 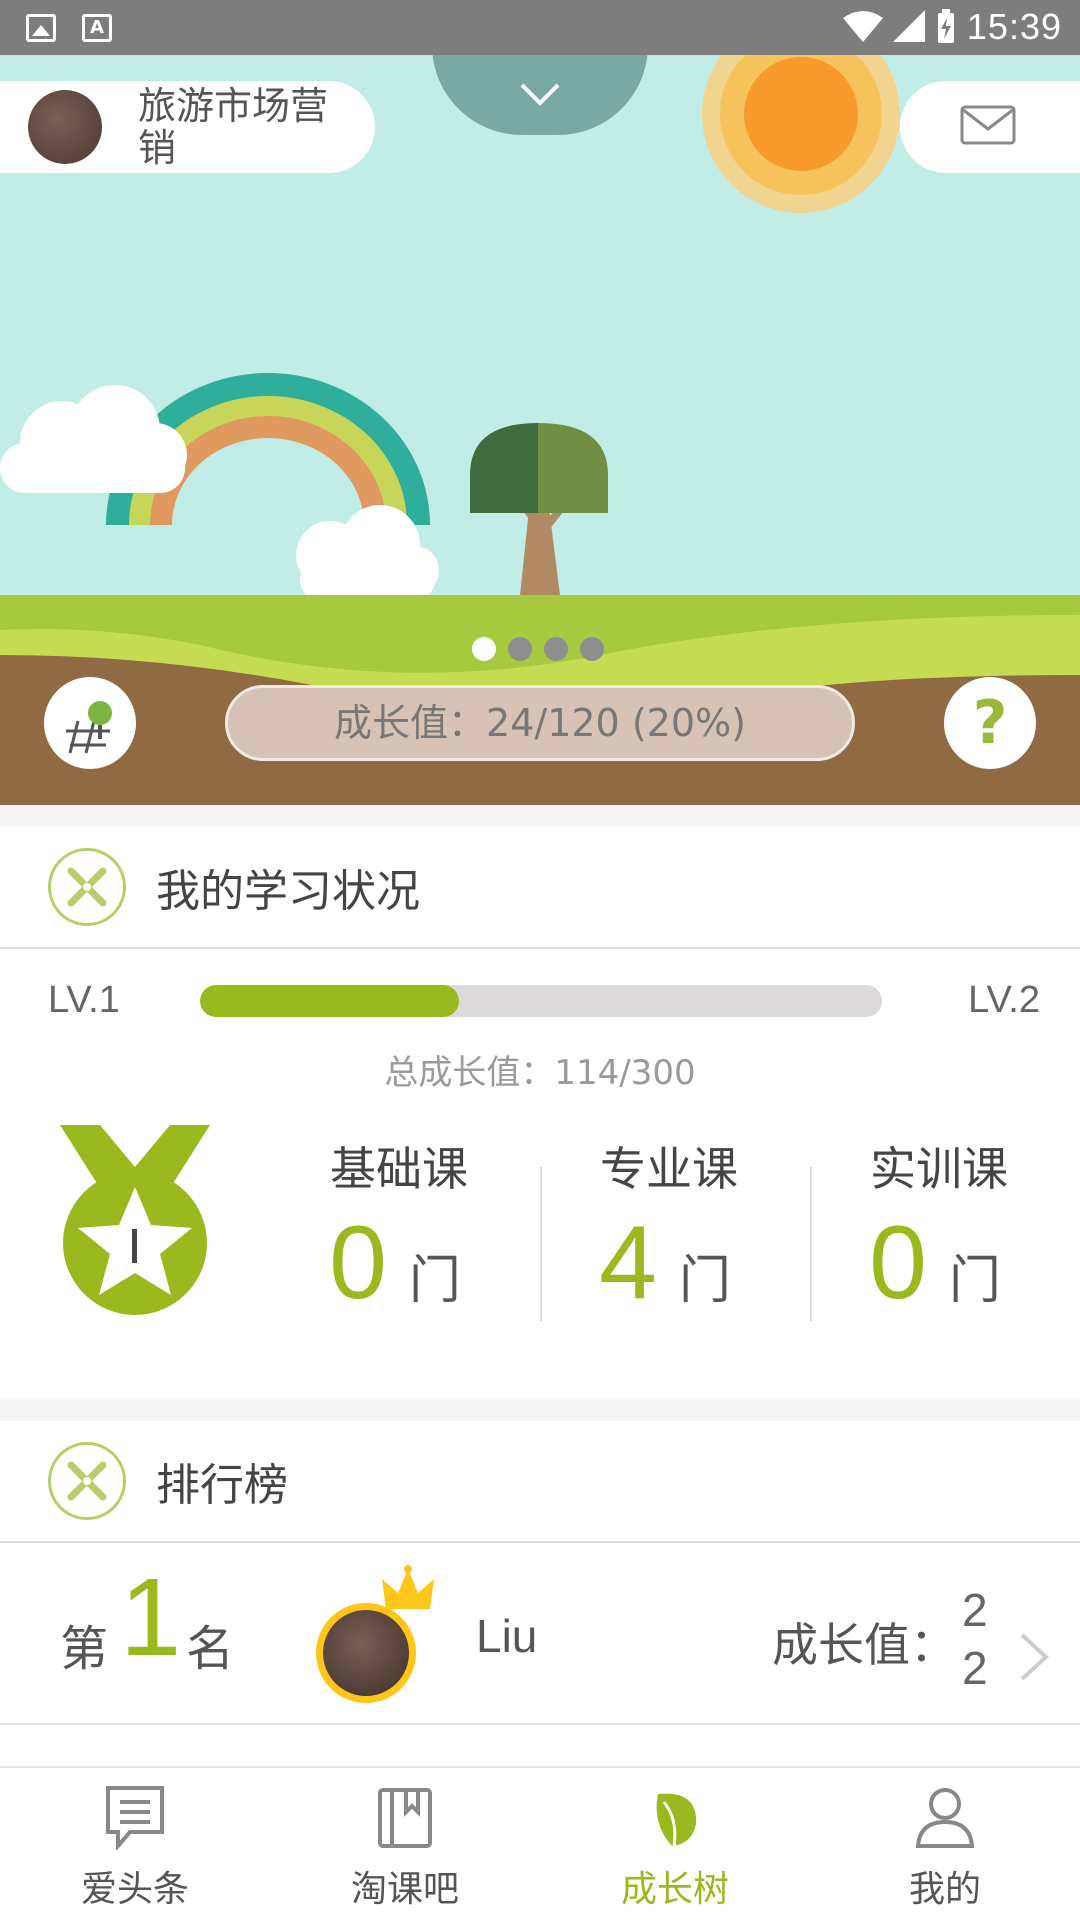 I want to click on user-profile-pill: 旅游市场营销, so click(x=187, y=127).